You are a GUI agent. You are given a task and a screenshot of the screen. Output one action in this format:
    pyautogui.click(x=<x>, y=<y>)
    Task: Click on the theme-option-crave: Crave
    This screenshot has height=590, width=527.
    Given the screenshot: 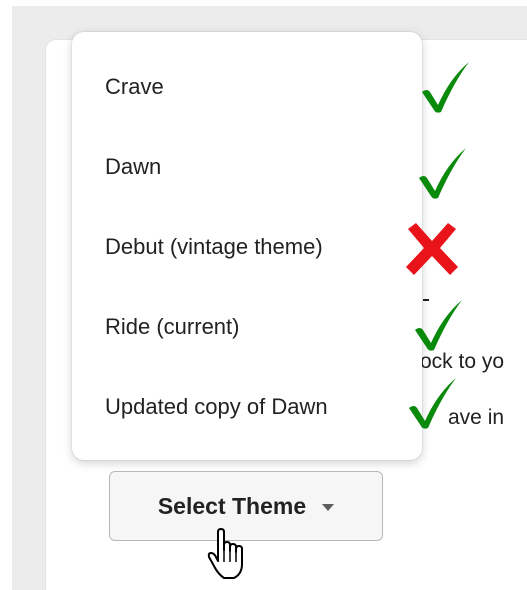 What is the action you would take?
    pyautogui.click(x=134, y=87)
    